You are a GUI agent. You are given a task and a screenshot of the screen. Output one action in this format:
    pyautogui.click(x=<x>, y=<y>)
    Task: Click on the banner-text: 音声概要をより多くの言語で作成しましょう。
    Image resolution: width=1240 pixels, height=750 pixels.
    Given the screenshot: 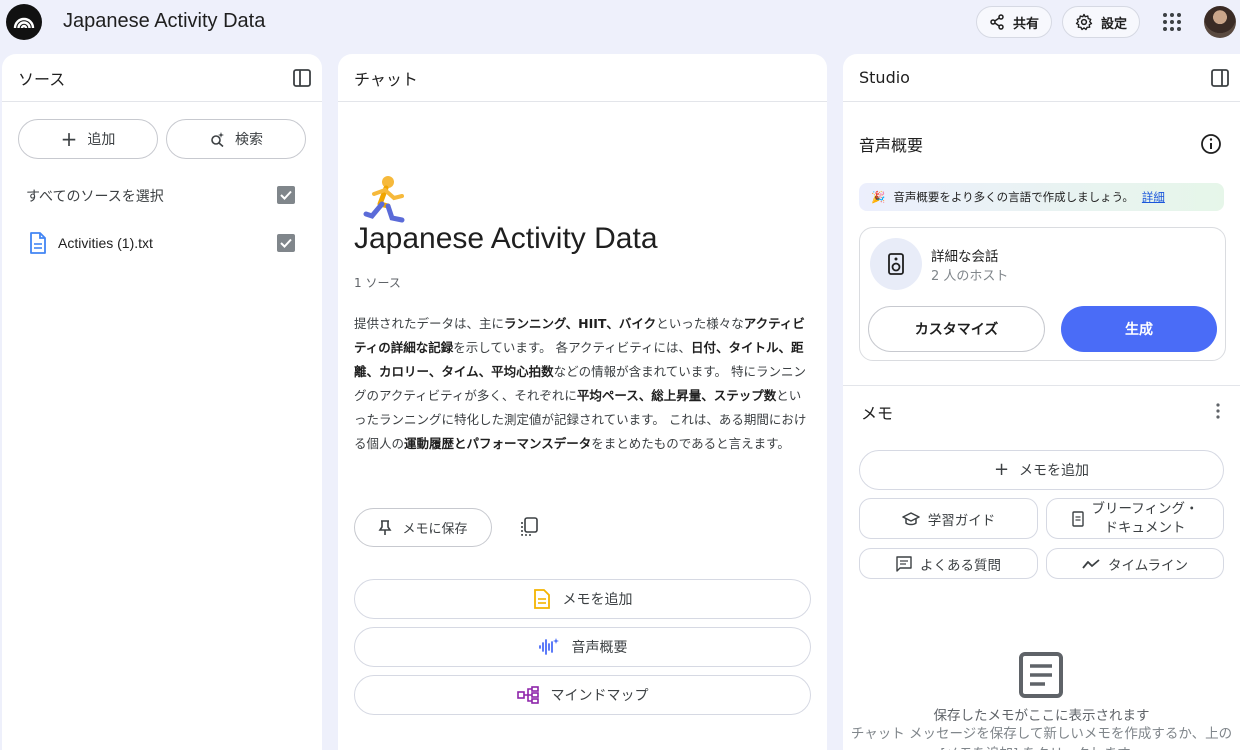 What is the action you would take?
    pyautogui.click(x=1013, y=197)
    